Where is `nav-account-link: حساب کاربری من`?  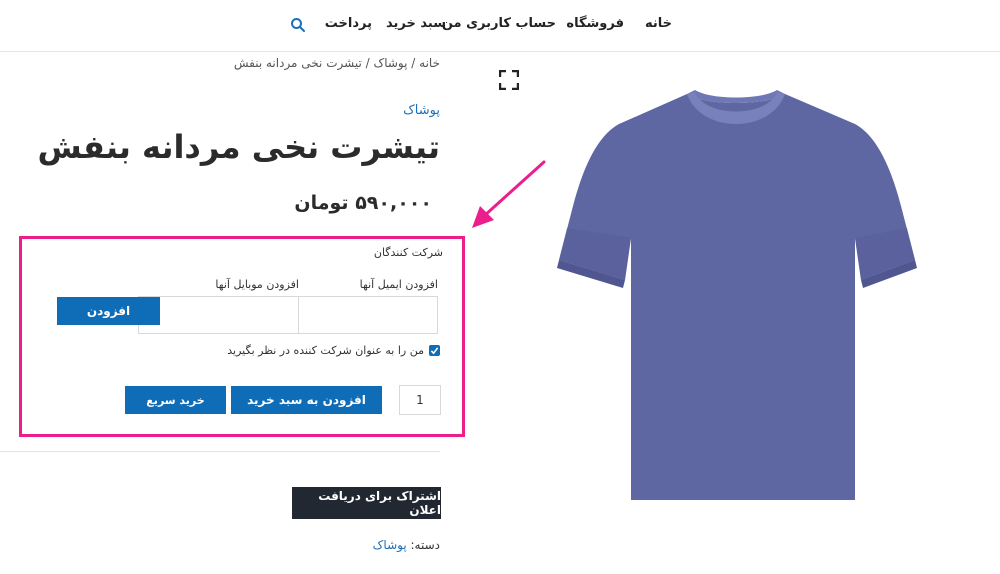 nav-account-link: حساب کاربری من is located at coordinates (499, 23).